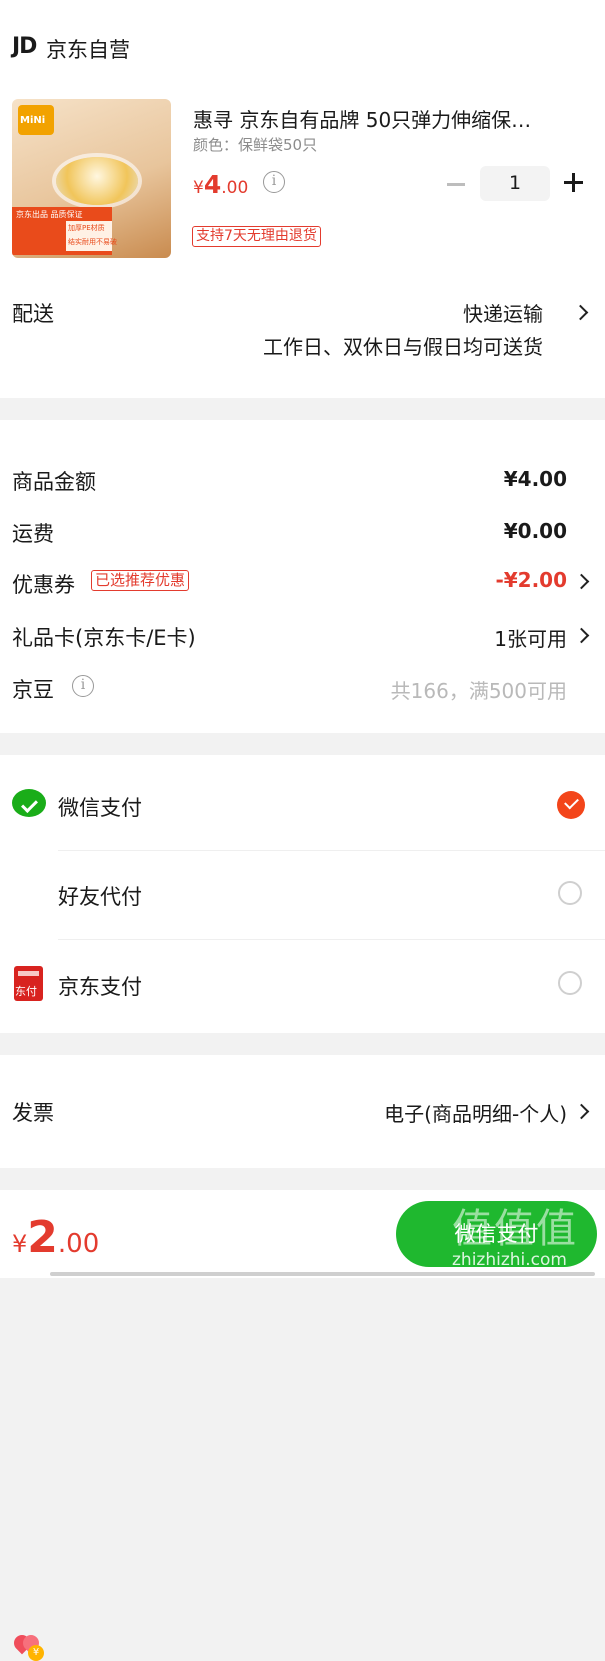 Image resolution: width=605 pixels, height=1661 pixels. Describe the element at coordinates (27, 1646) in the screenshot. I see `friend-pay-icon: ¥` at that location.